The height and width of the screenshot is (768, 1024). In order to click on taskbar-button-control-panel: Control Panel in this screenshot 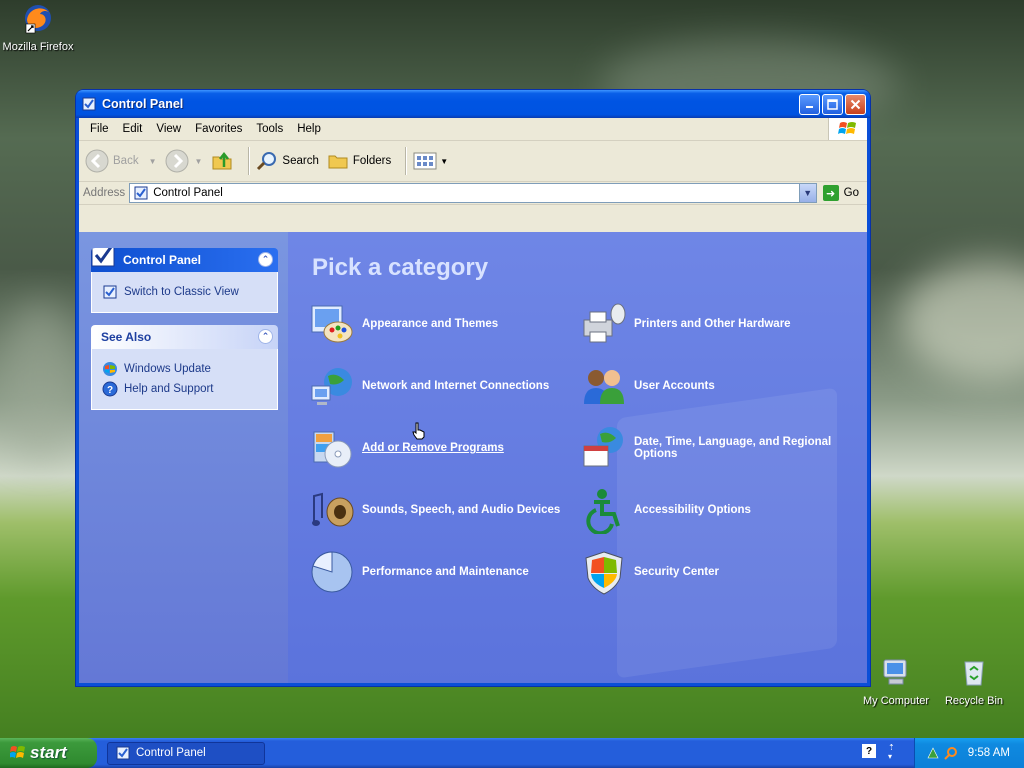, I will do `click(186, 753)`.